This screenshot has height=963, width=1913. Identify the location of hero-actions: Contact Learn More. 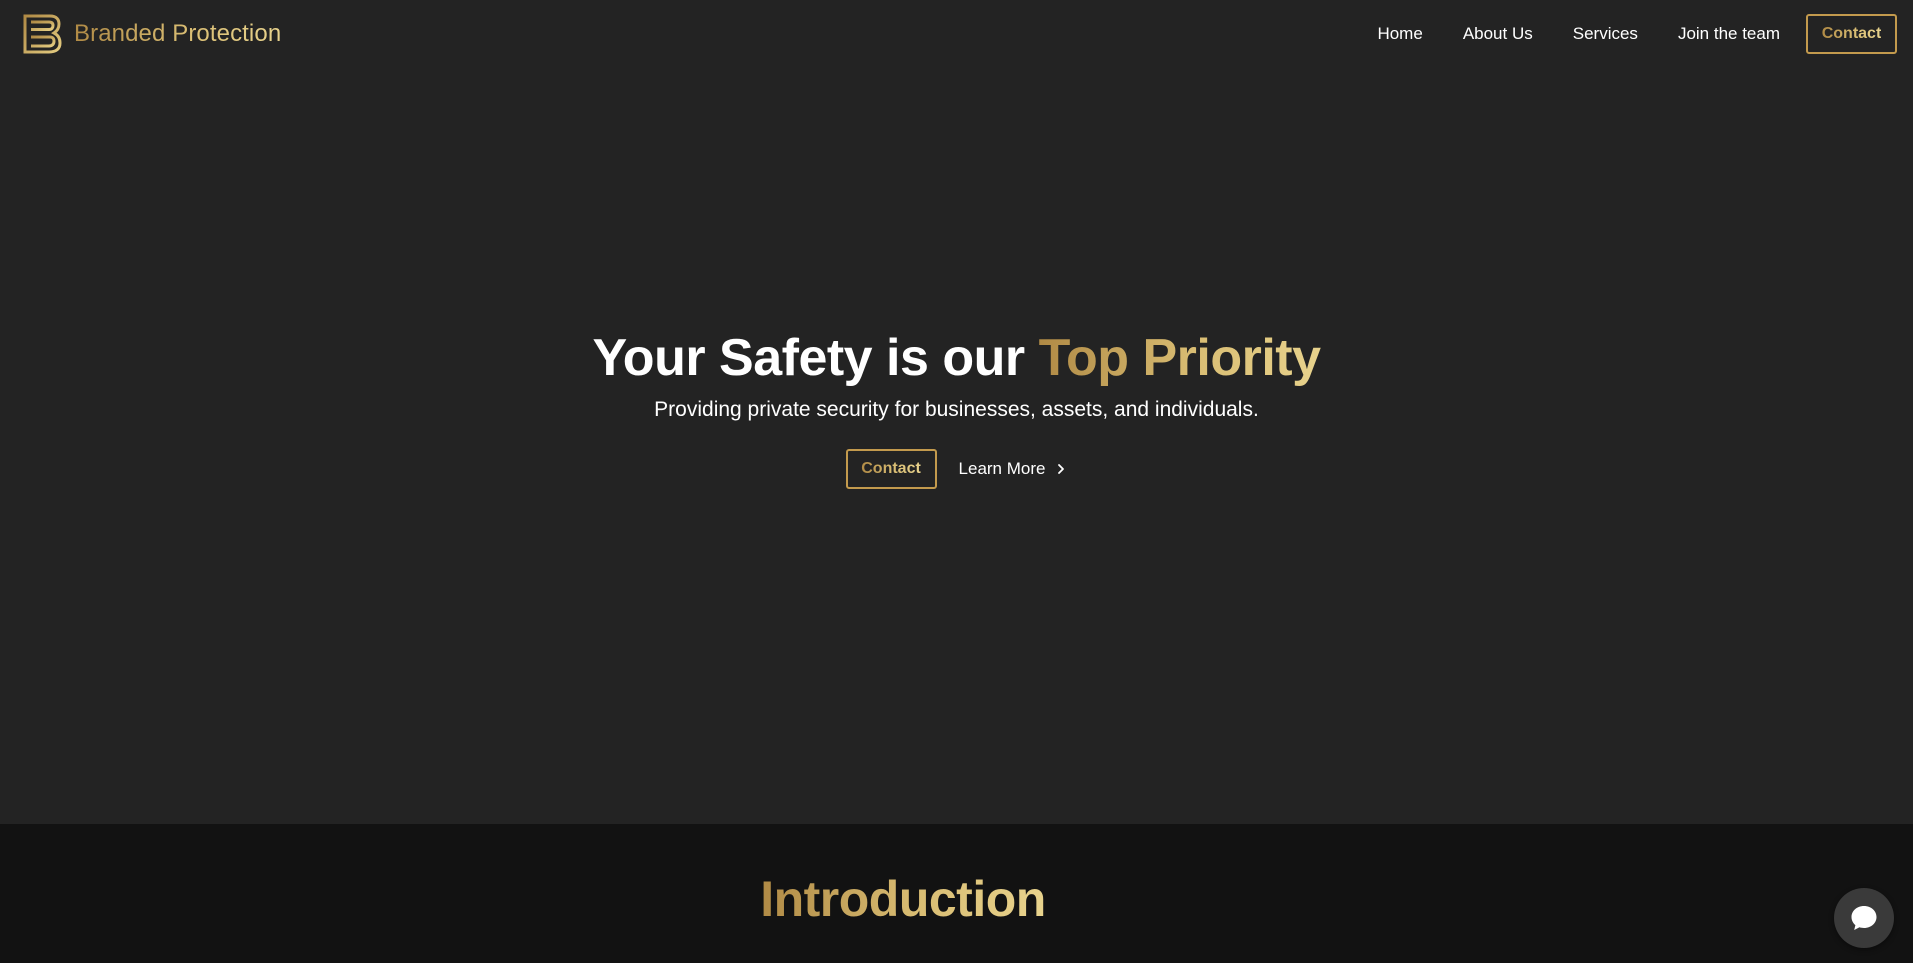
(956, 469).